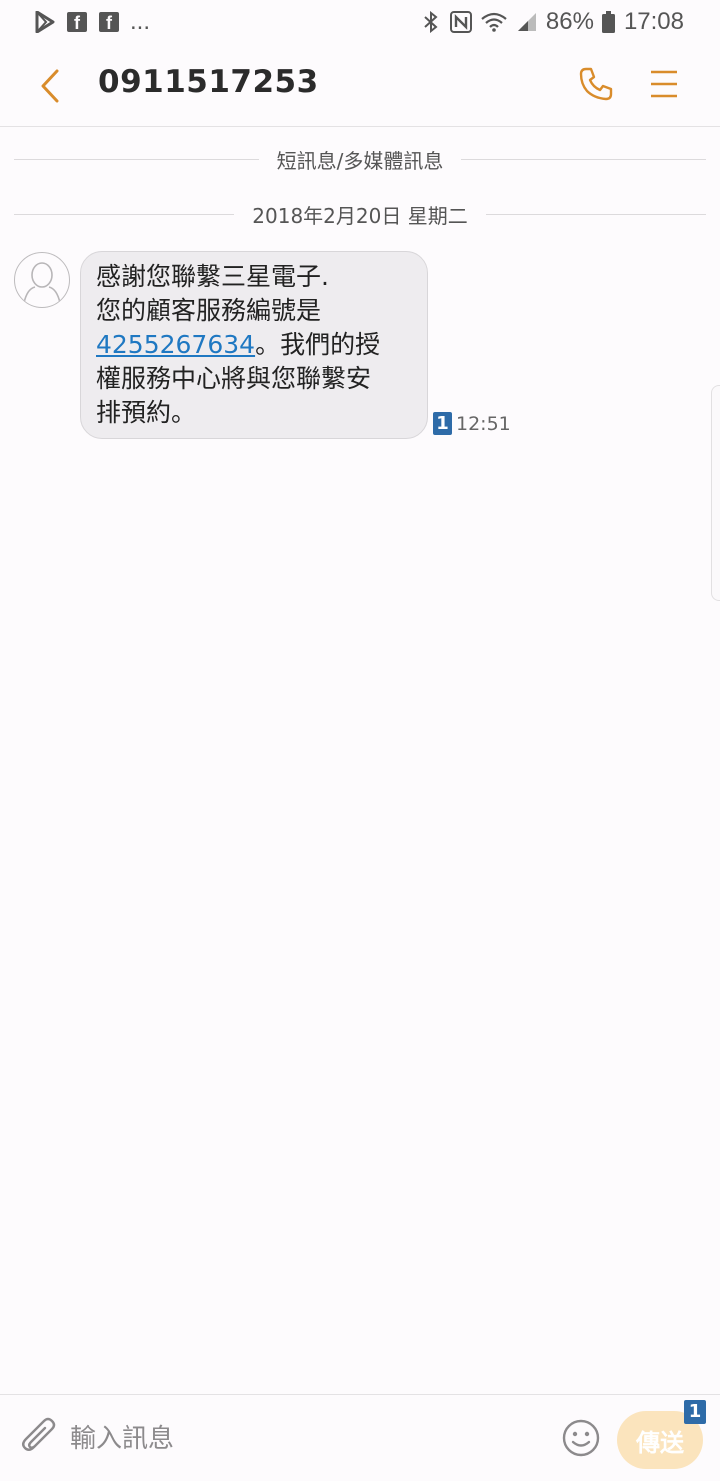  What do you see at coordinates (360, 85) in the screenshot?
I see `conversation-header: 0911517253` at bounding box center [360, 85].